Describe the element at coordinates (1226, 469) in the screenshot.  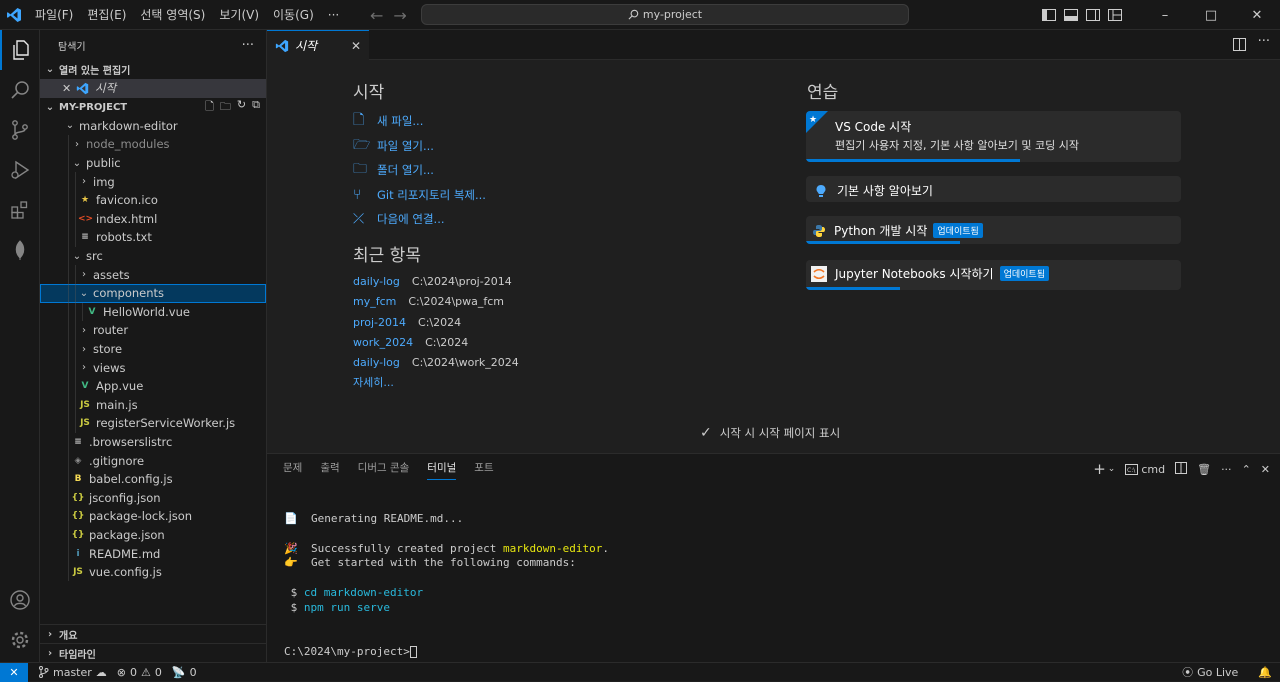
I see `panel-more-icon: ···` at that location.